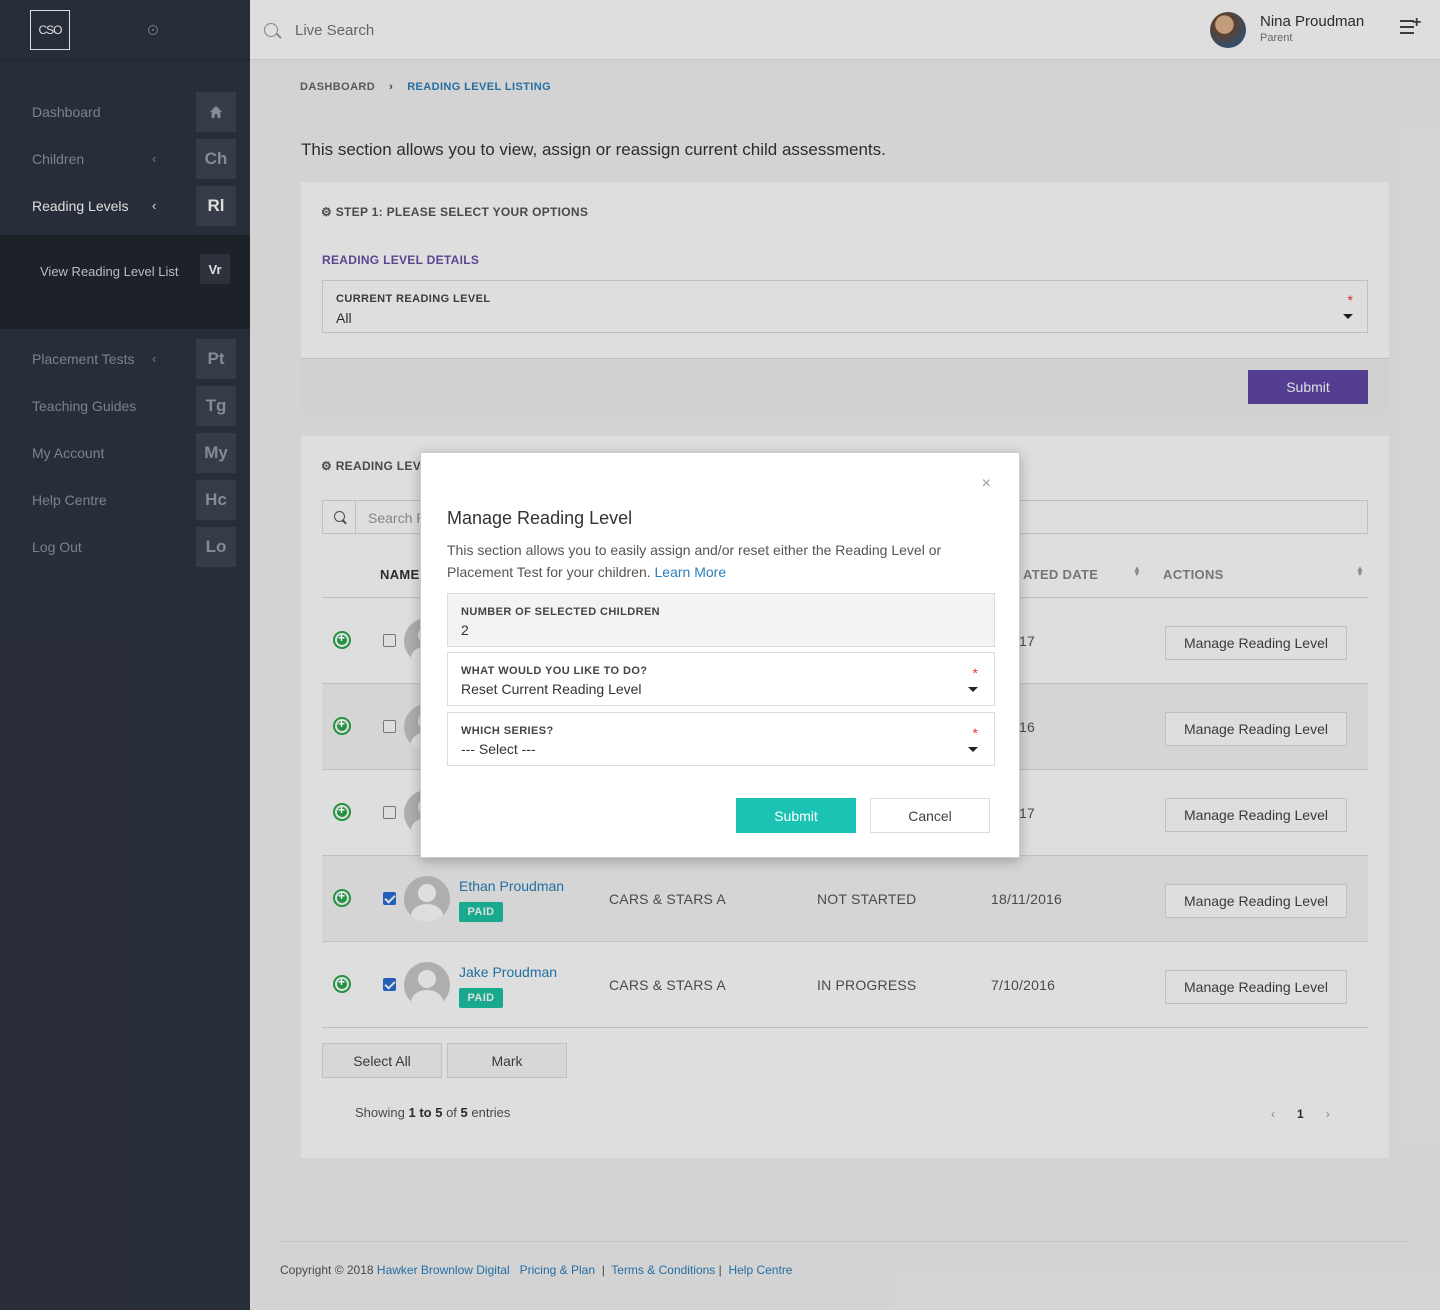  I want to click on field-value: --- Select ---, so click(498, 749).